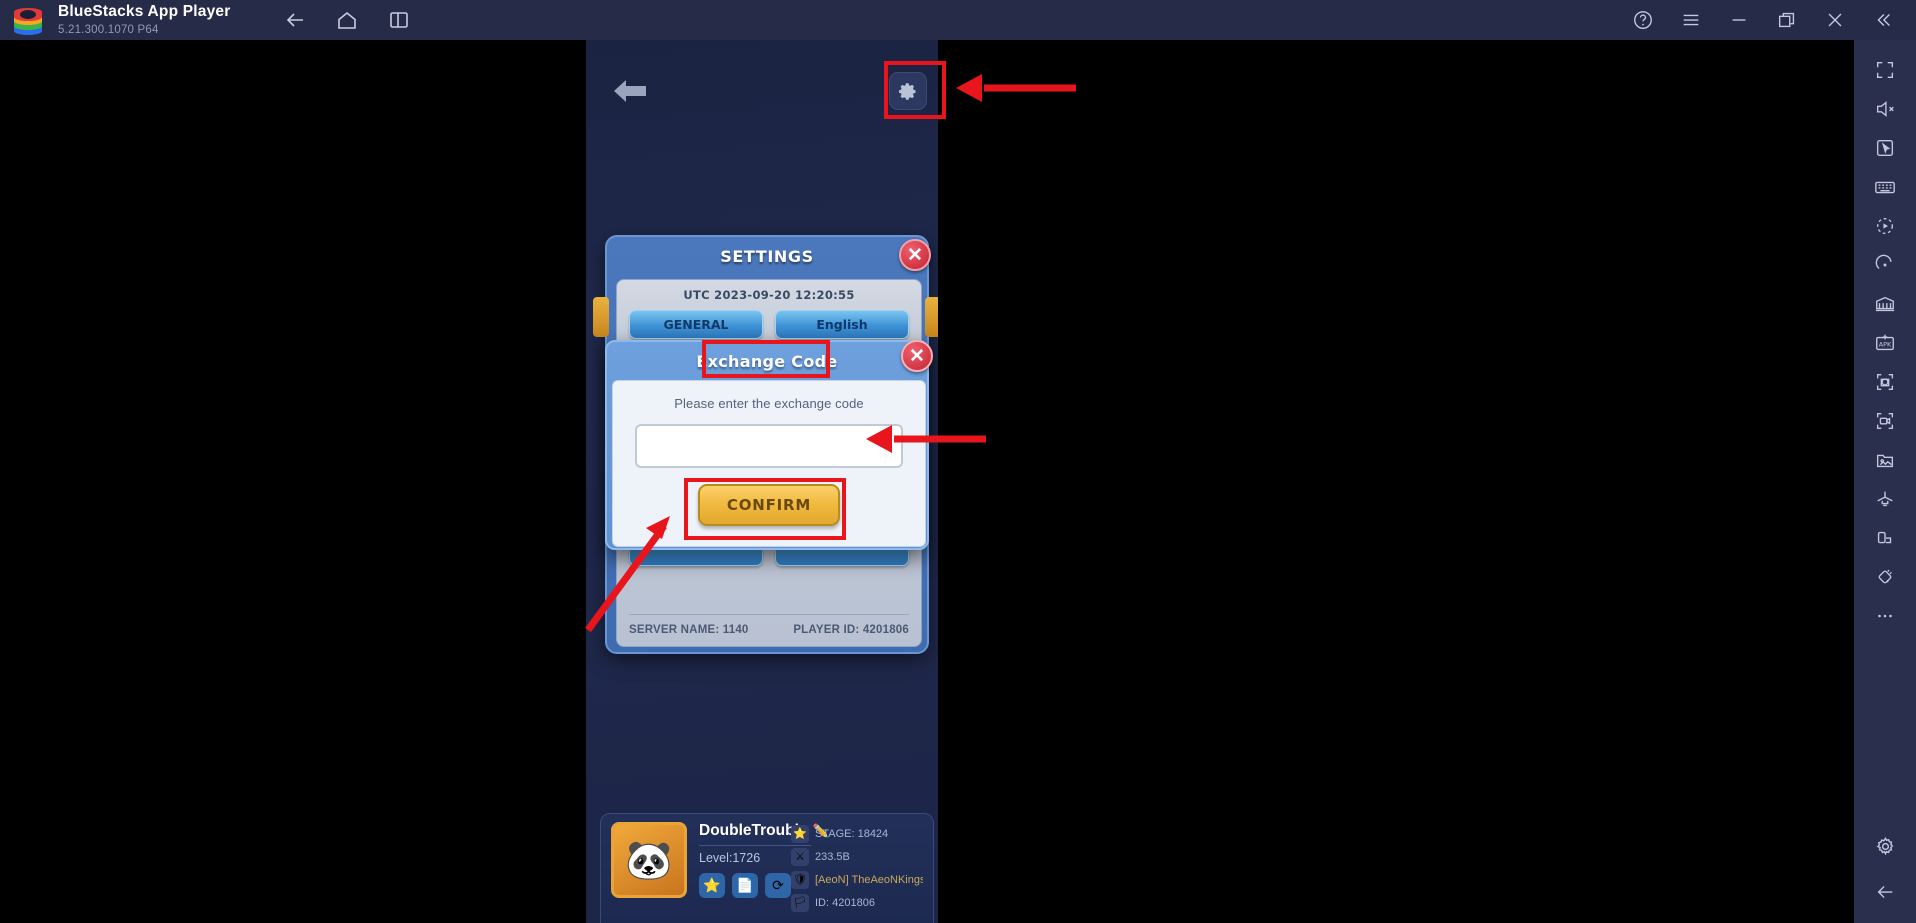 The image size is (1916, 923). Describe the element at coordinates (1885, 537) in the screenshot. I see `app-center-icon` at that location.